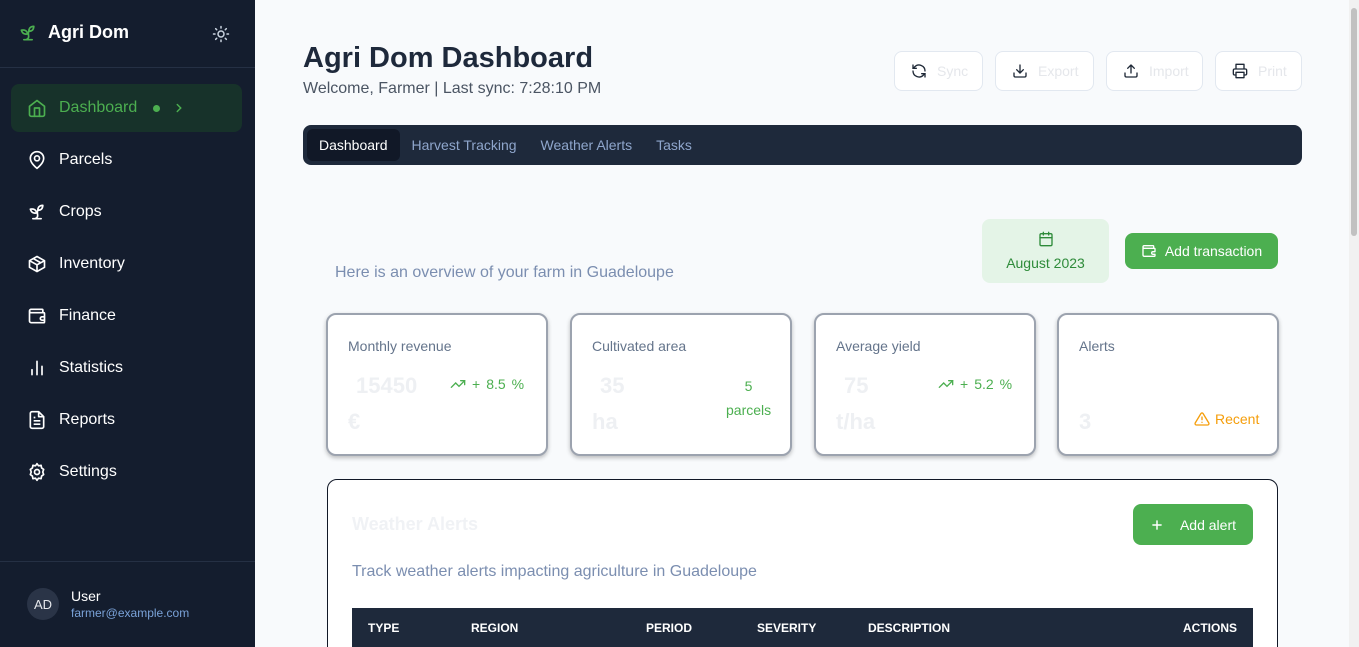  Describe the element at coordinates (179, 108) in the screenshot. I see `chevron-right-icon` at that location.